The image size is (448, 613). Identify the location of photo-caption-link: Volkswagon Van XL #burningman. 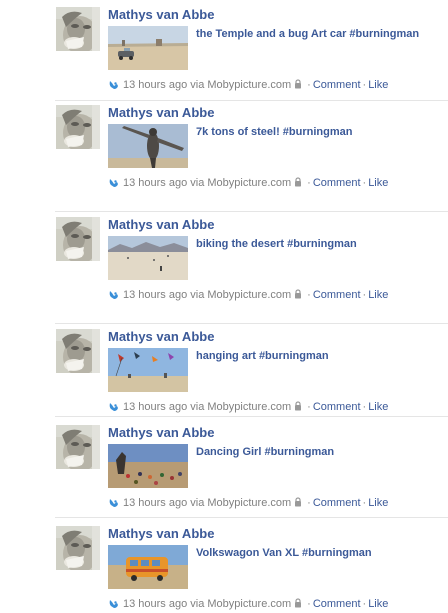
(284, 553).